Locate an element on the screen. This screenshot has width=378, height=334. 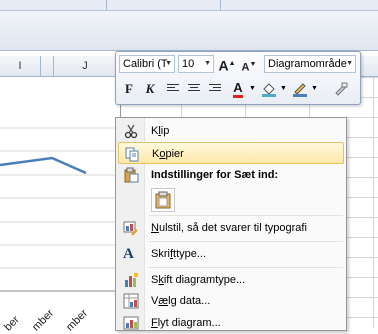
fill-bucket-icon is located at coordinates (269, 90).